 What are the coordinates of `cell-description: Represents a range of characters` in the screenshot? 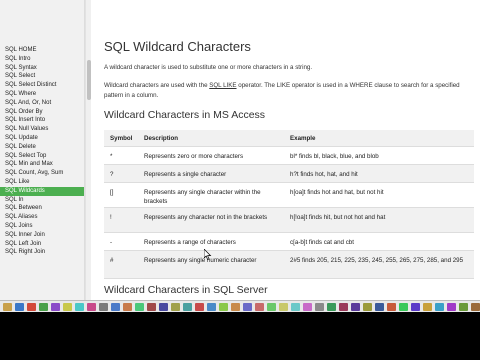 It's located at (190, 242).